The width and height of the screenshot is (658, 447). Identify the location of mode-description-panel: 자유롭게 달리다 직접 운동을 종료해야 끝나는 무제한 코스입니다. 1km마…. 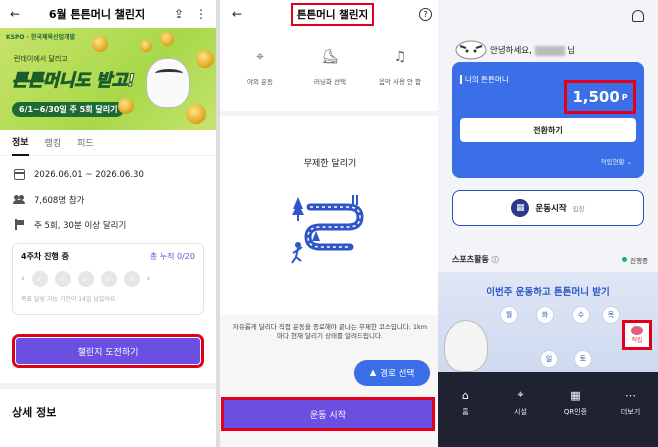
(330, 381).